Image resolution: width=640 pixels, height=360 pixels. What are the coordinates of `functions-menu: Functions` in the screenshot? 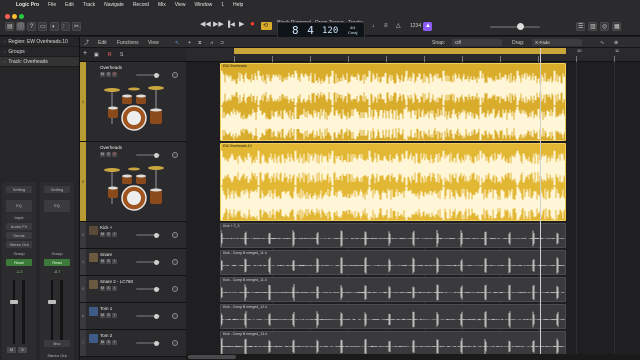 It's located at (128, 43).